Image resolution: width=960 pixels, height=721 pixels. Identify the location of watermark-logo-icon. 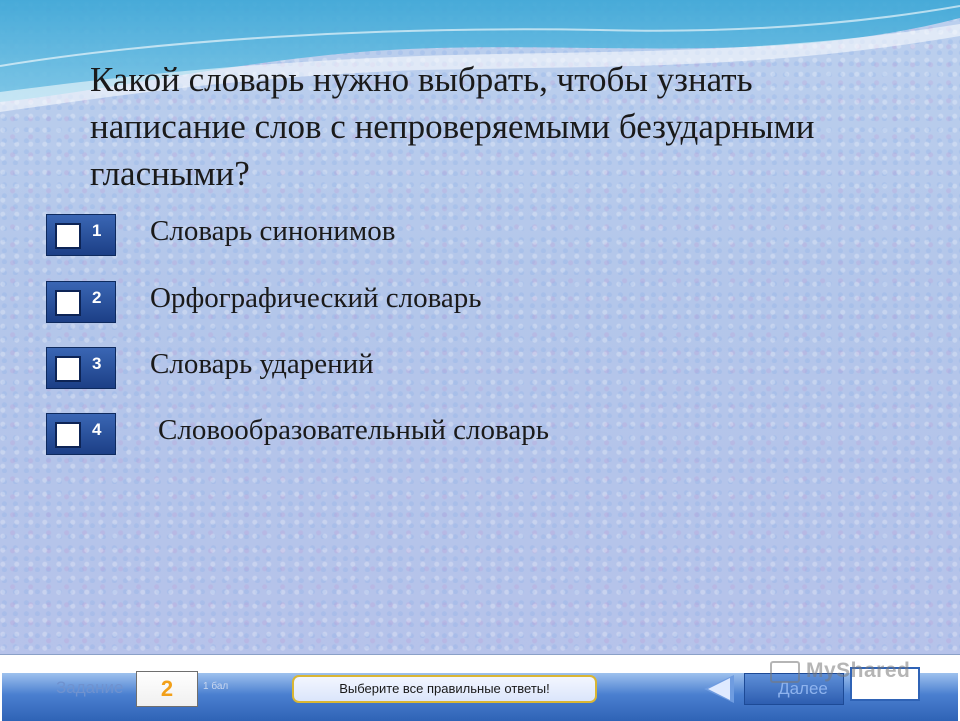
(785, 672).